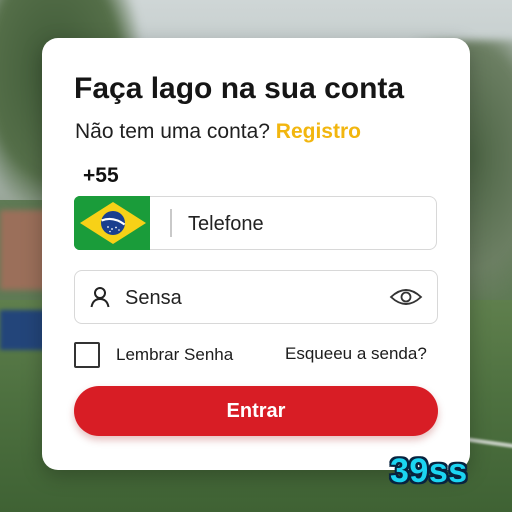 This screenshot has height=512, width=512. What do you see at coordinates (250, 298) in the screenshot?
I see `password-input` at bounding box center [250, 298].